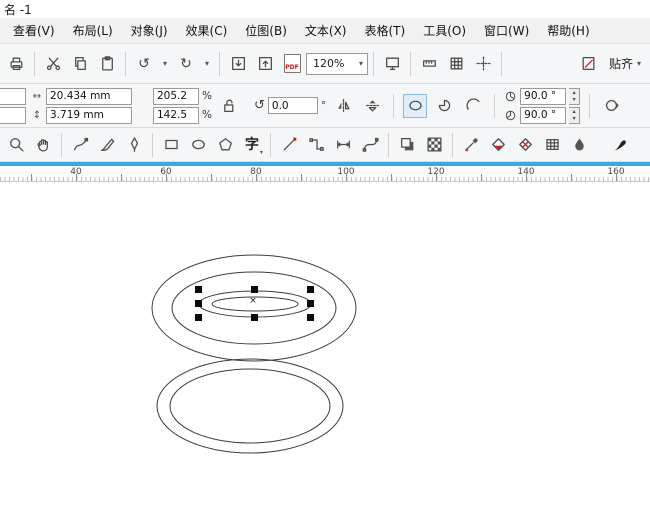 This screenshot has height=521, width=650. What do you see at coordinates (619, 145) in the screenshot?
I see `smear-tool` at bounding box center [619, 145].